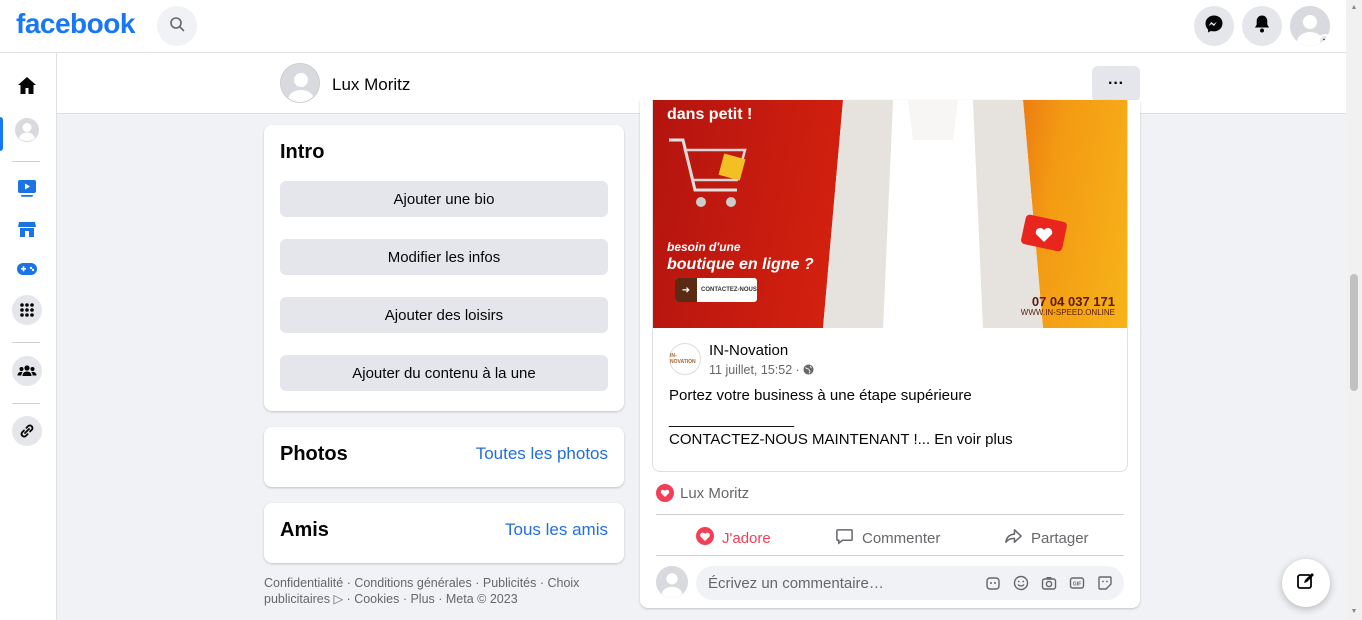 Image resolution: width=1362 pixels, height=620 pixels. What do you see at coordinates (665, 493) in the screenshot?
I see `love-reaction-icon` at bounding box center [665, 493].